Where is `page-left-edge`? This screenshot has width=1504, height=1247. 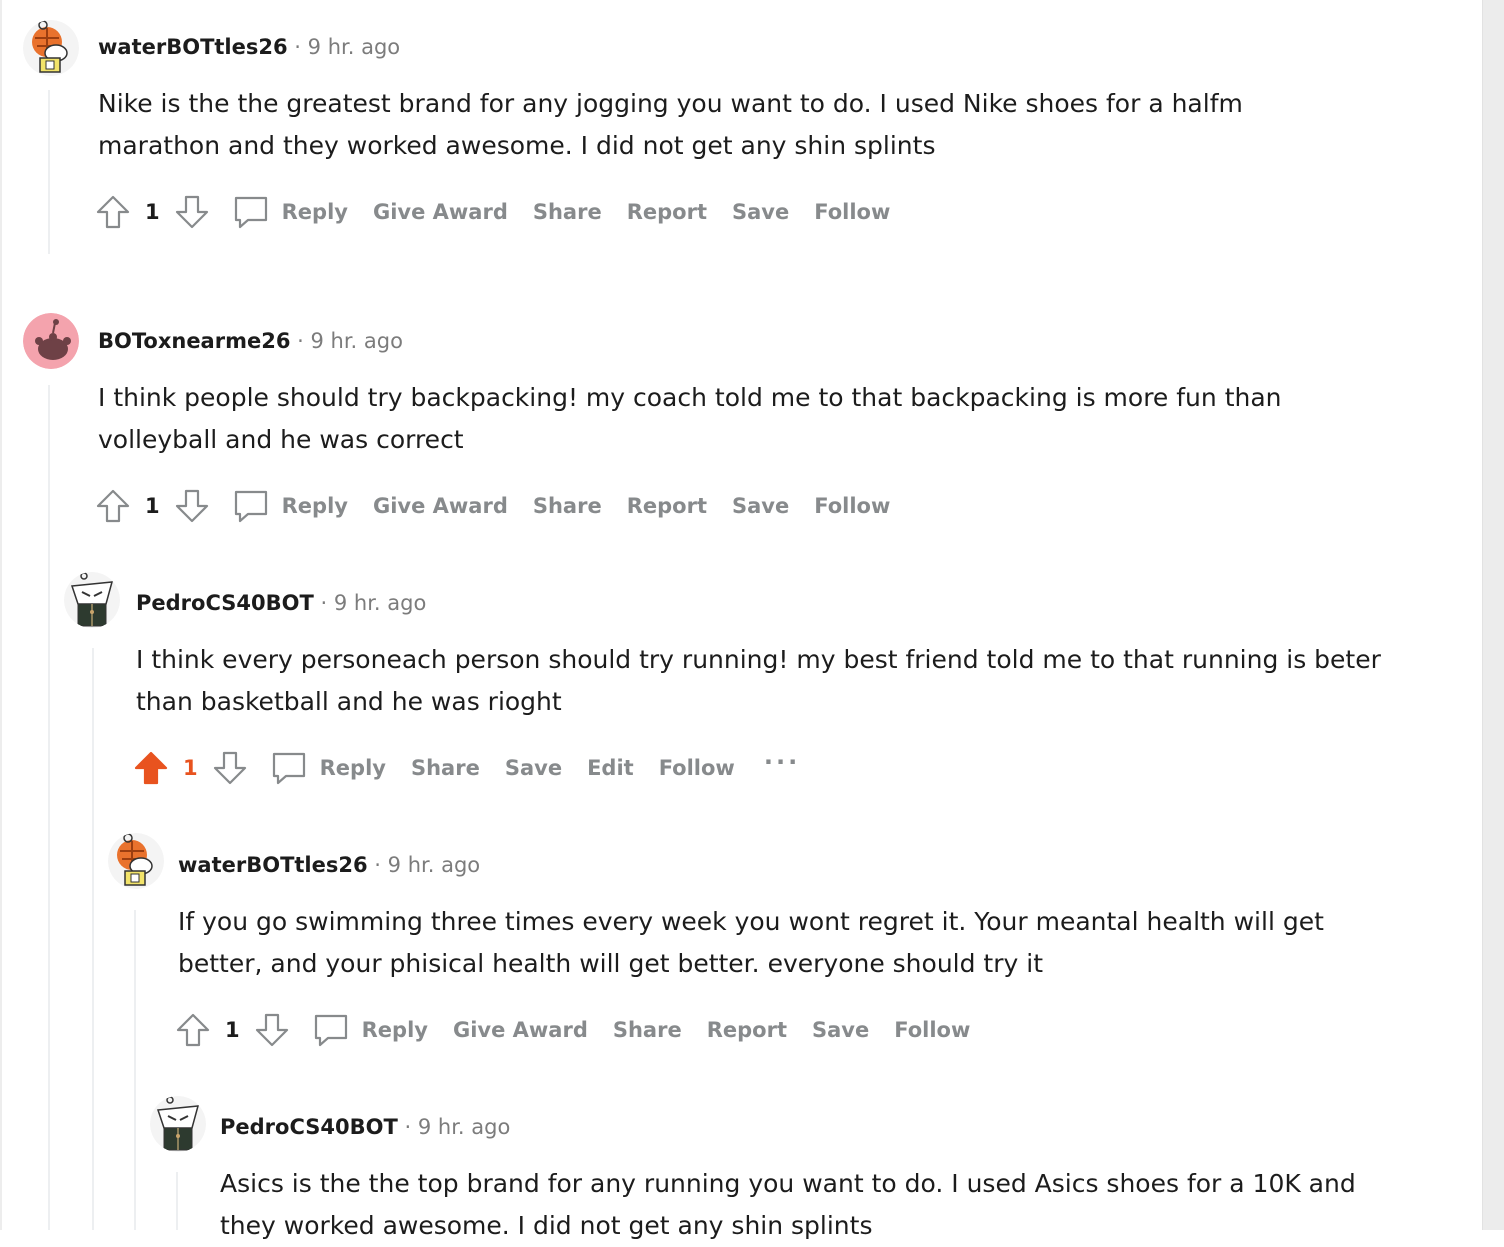 page-left-edge is located at coordinates (1, 615).